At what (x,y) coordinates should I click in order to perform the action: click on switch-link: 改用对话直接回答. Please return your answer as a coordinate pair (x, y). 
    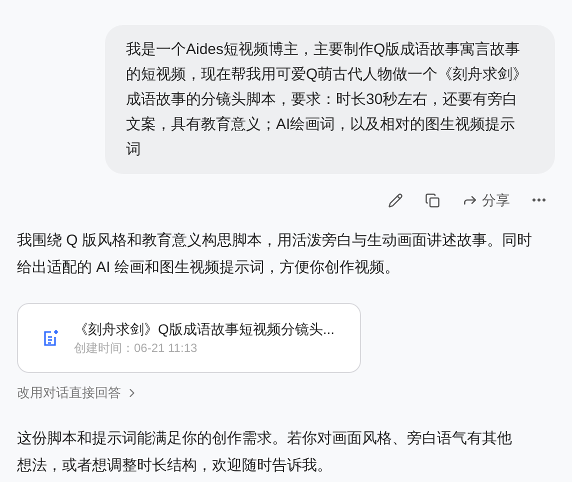
    Looking at the image, I should click on (78, 392).